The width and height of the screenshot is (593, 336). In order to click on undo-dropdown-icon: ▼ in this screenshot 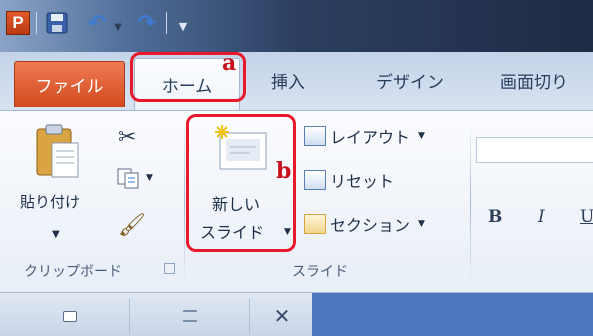, I will do `click(118, 27)`.